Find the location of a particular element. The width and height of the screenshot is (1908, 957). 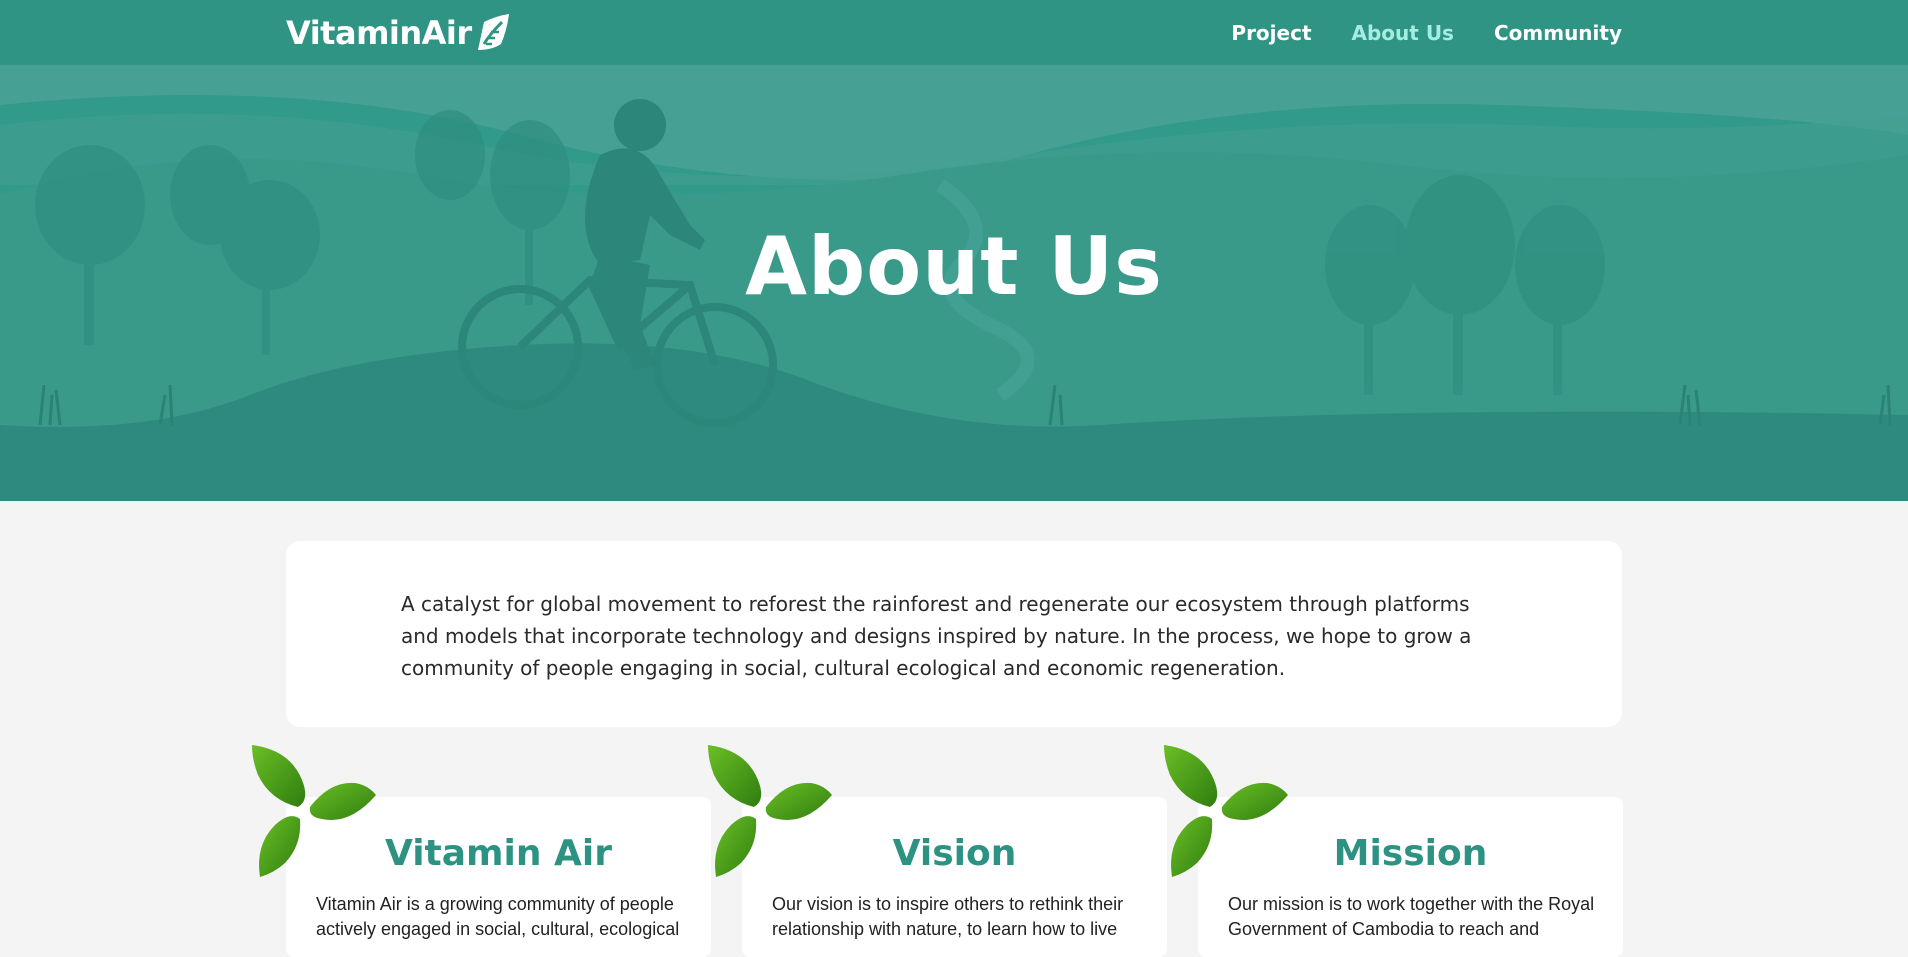

logo-text: VitaminAir is located at coordinates (379, 33).